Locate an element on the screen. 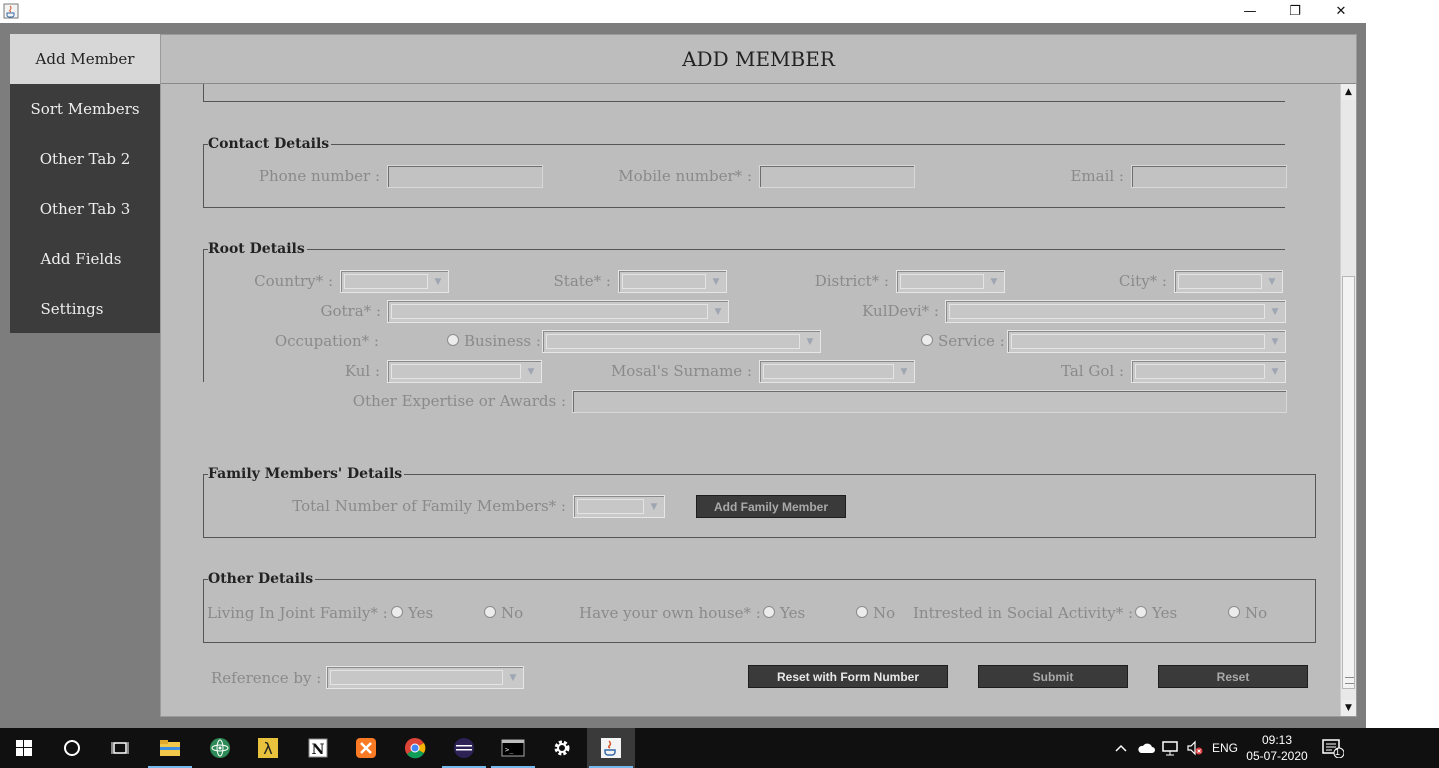 This screenshot has width=1439, height=768. clock-date: 05-07-2020 is located at coordinates (1277, 756).